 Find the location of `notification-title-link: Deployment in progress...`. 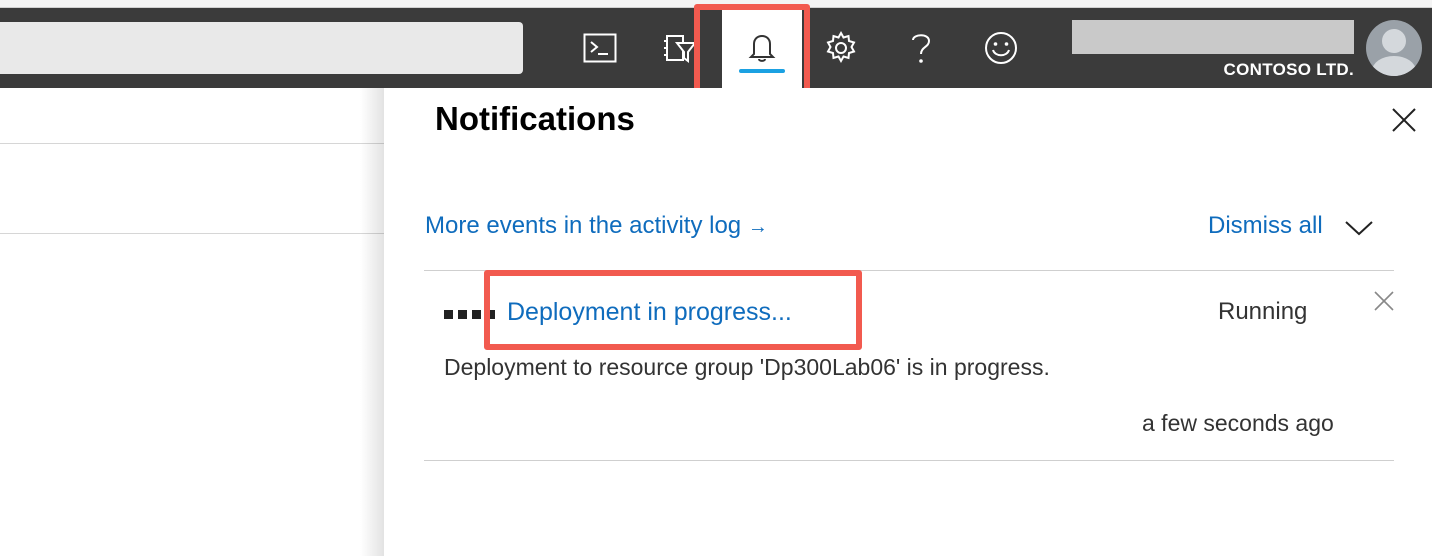

notification-title-link: Deployment in progress... is located at coordinates (649, 312).